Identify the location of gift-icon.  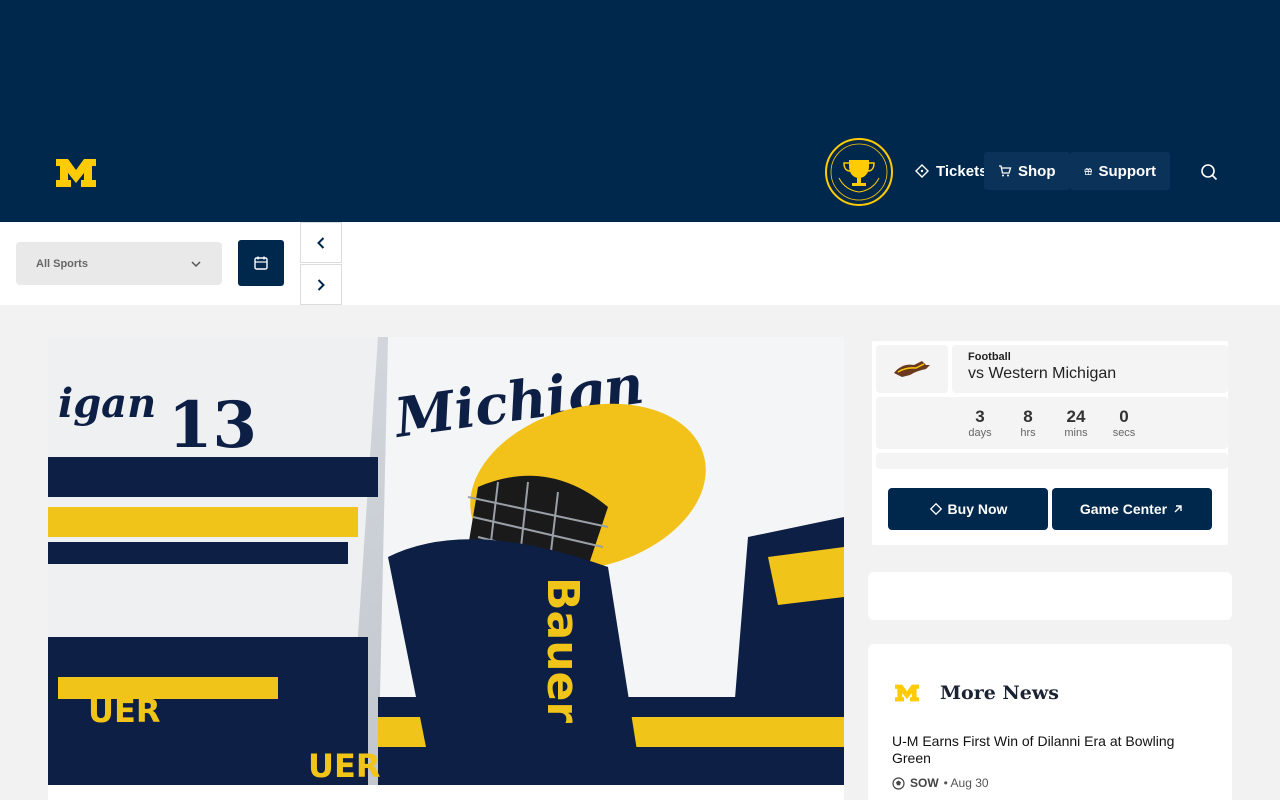
(1088, 172).